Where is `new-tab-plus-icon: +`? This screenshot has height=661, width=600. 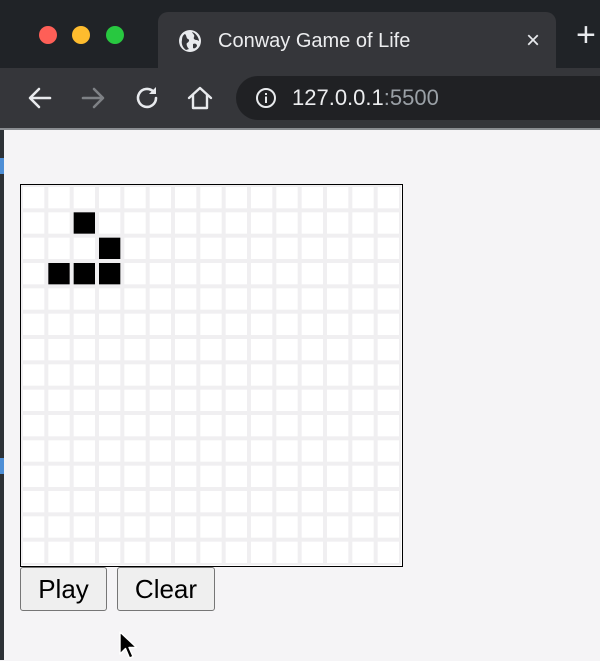 new-tab-plus-icon: + is located at coordinates (588, 35).